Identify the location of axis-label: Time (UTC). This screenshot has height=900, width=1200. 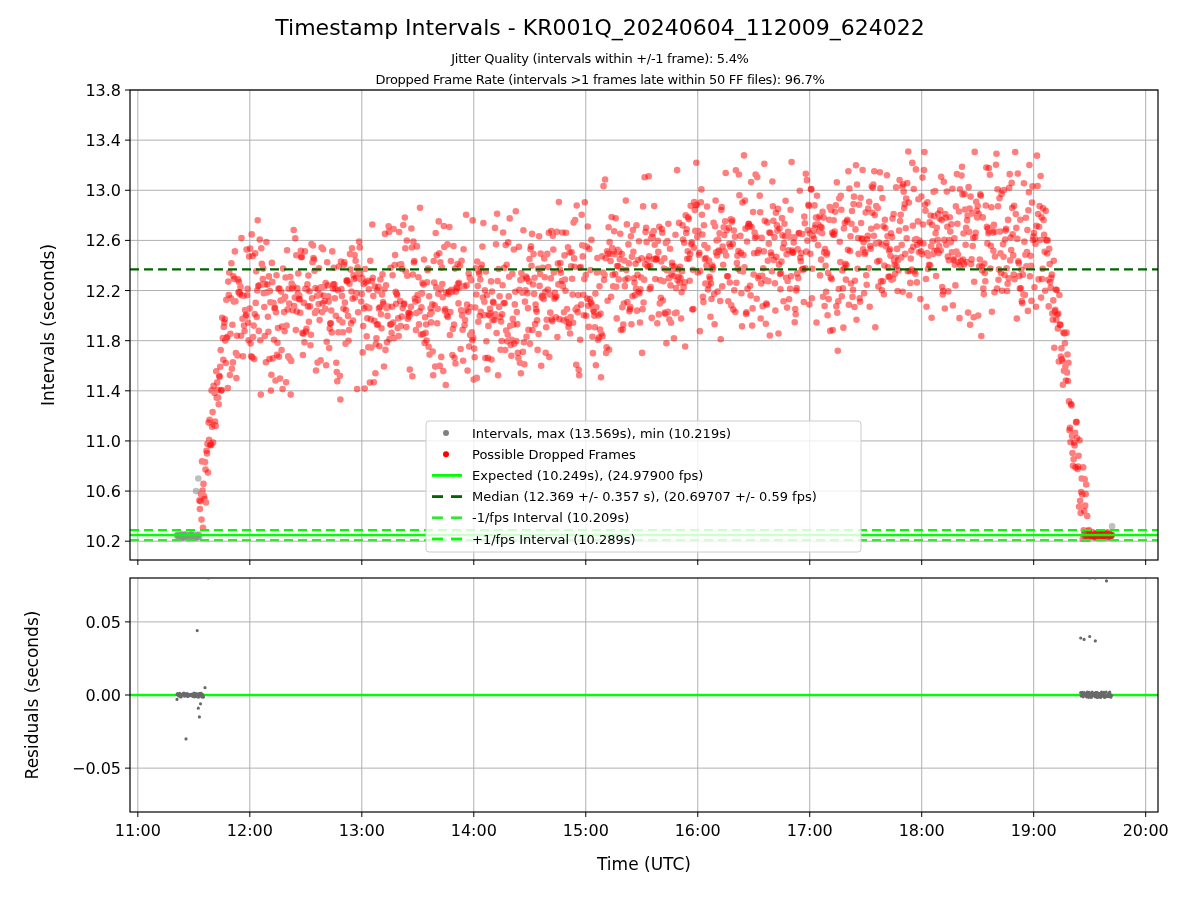
(644, 864).